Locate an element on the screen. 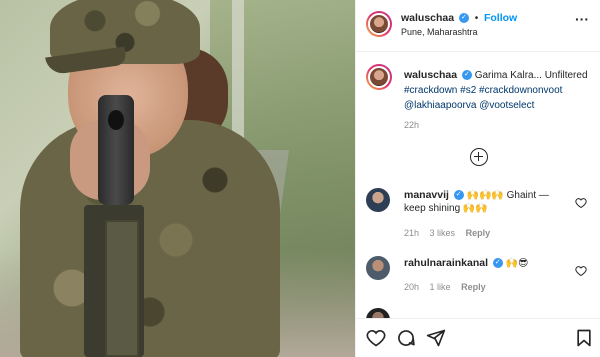  bookmark-icon is located at coordinates (584, 338).